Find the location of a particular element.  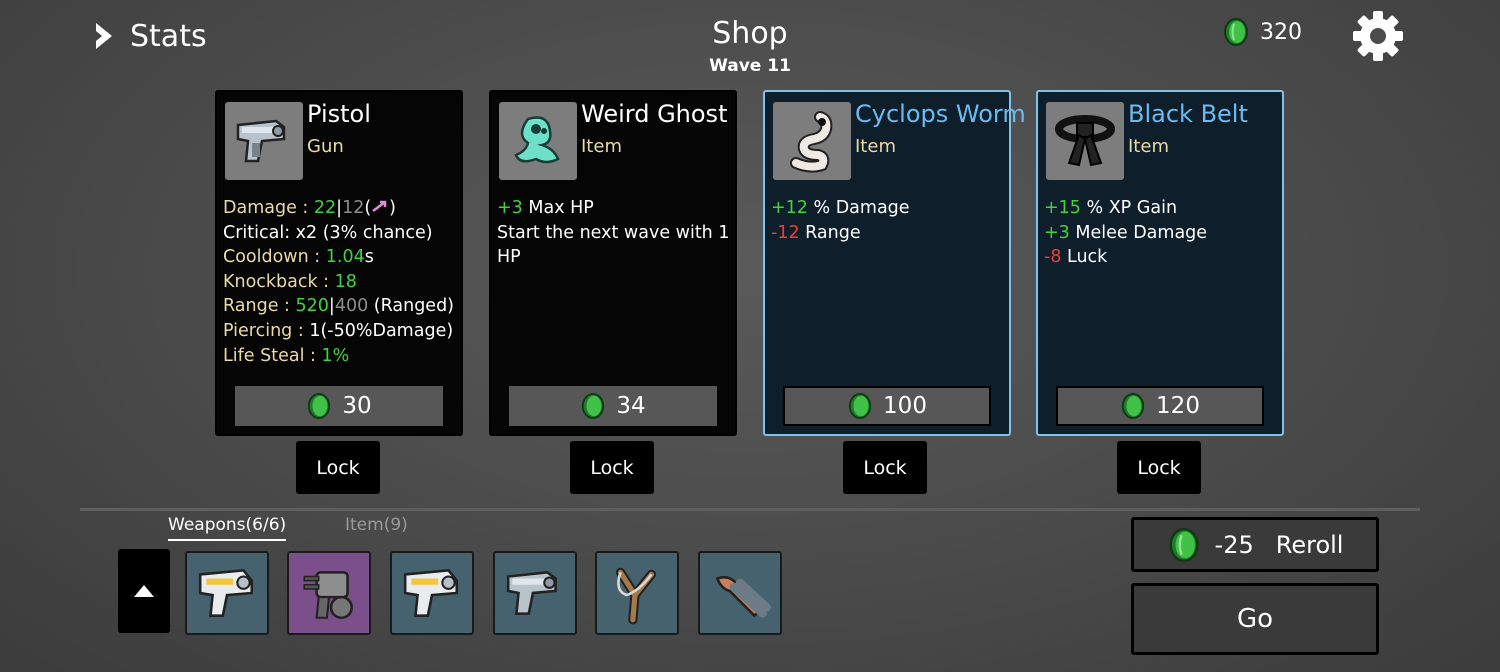

reroll-cost: -25 is located at coordinates (1234, 544).